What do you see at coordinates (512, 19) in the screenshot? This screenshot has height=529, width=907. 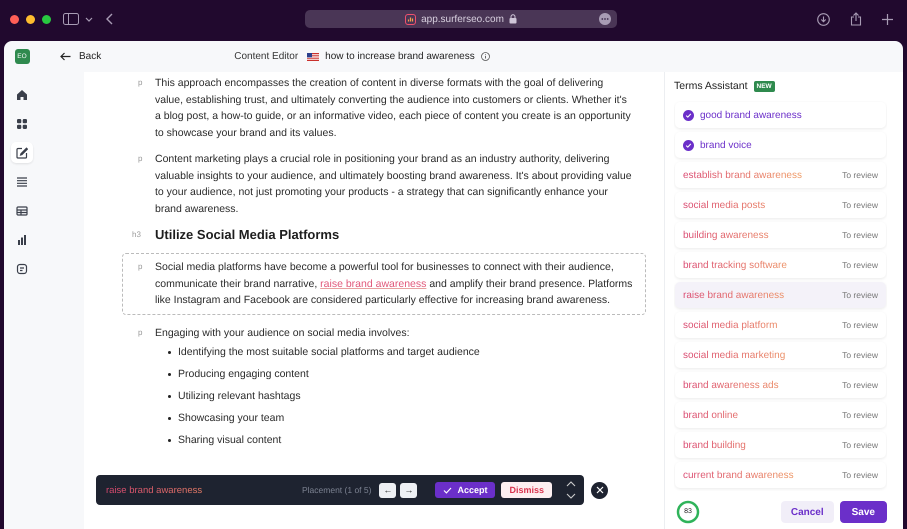 I see `lock-icon` at bounding box center [512, 19].